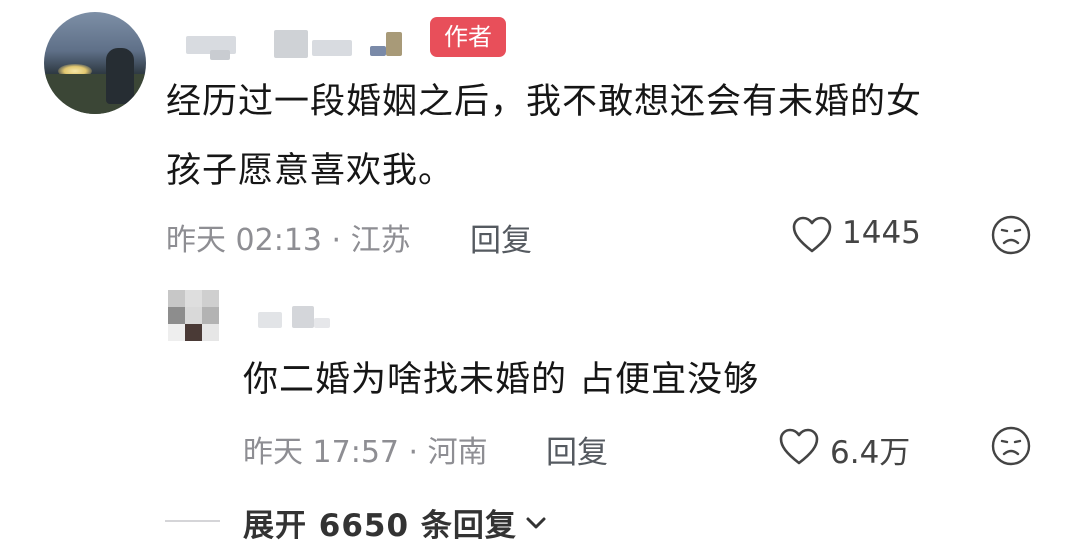 Image resolution: width=1080 pixels, height=556 pixels. I want to click on expand-divider, so click(192, 521).